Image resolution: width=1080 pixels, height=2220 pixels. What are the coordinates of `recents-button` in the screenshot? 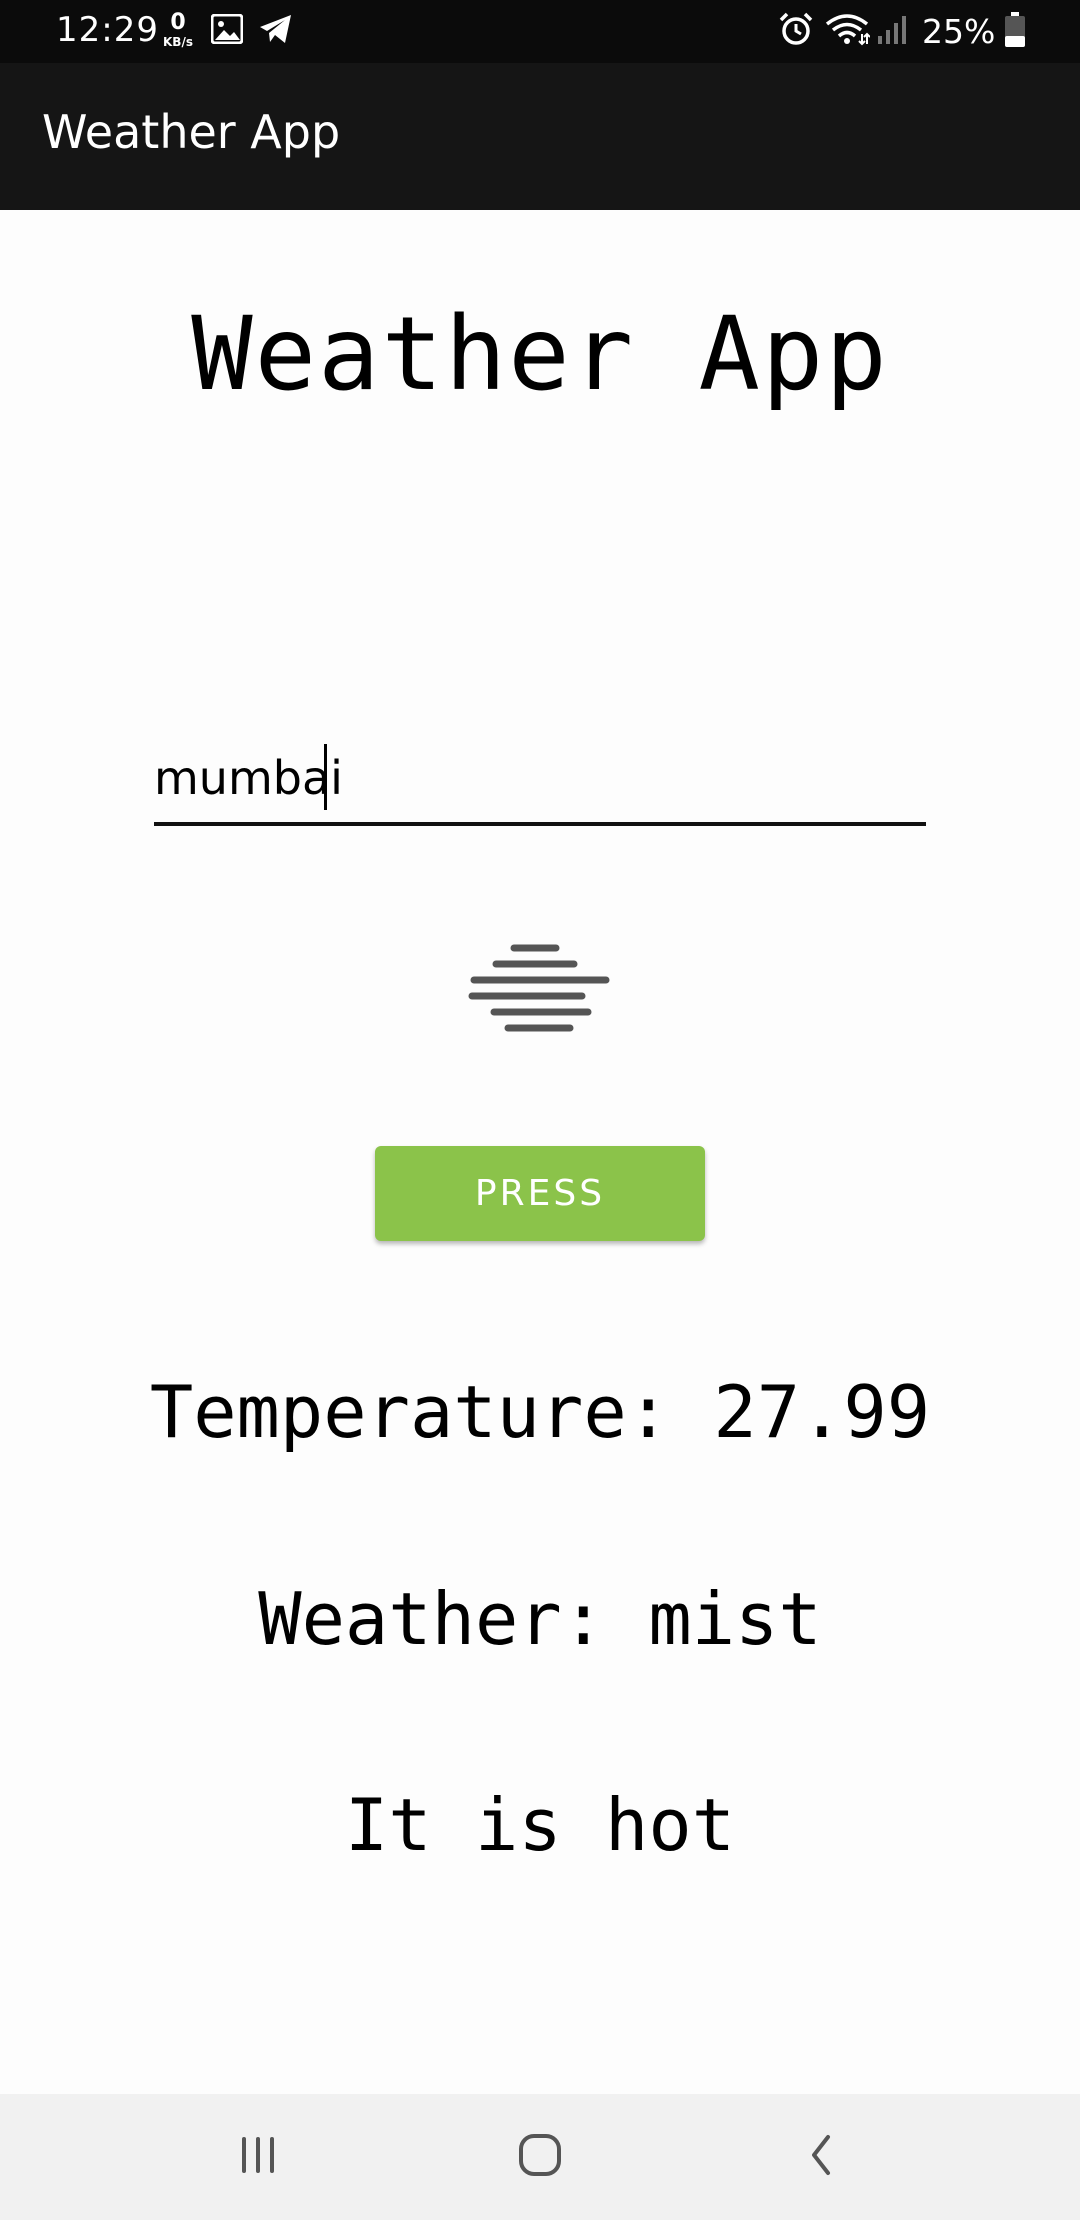 It's located at (258, 2157).